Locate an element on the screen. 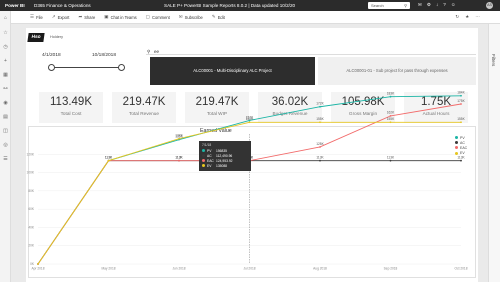 Image resolution: width=500 pixels, height=282 pixels. chat-label: Chat in Teams is located at coordinates (123, 17).